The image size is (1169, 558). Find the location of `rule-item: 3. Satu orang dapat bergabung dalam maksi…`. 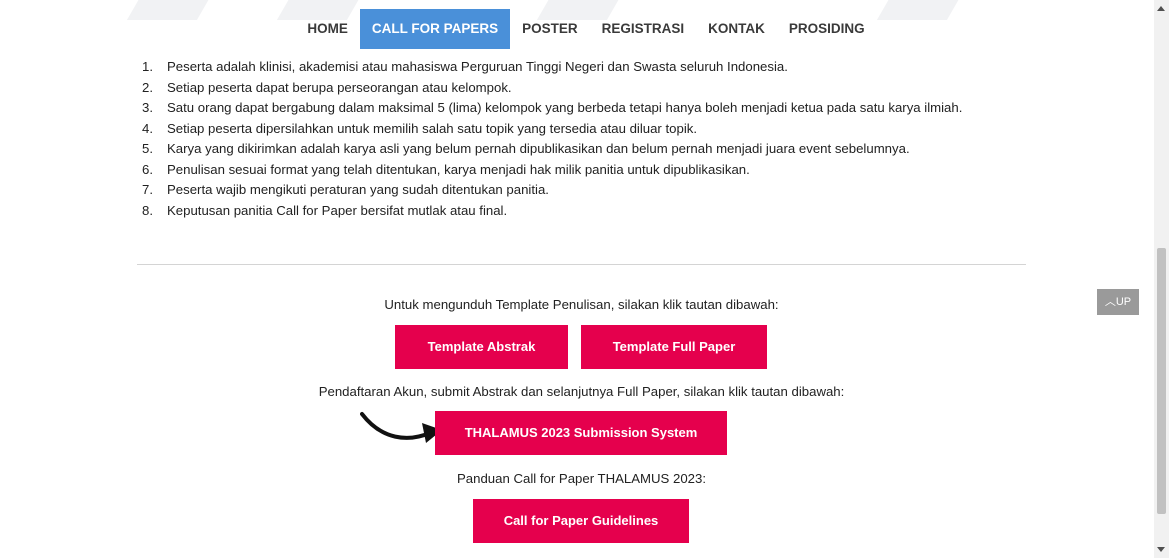

rule-item: 3. Satu orang dapat bergabung dalam maksi… is located at coordinates (589, 108).